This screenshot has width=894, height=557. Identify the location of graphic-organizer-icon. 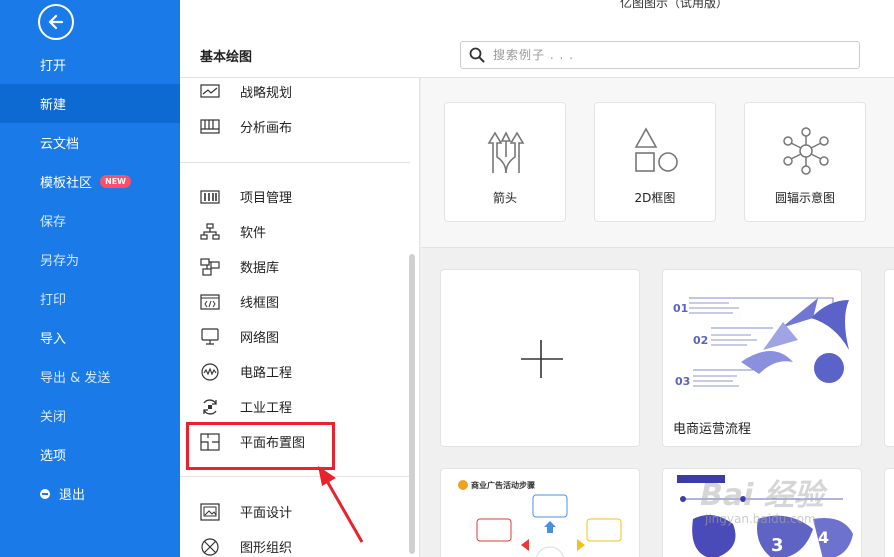
(210, 546).